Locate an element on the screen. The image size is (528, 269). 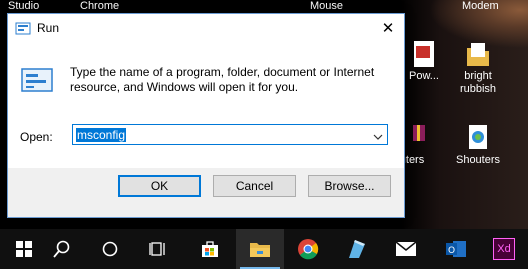
cortana-icon is located at coordinates (110, 249).